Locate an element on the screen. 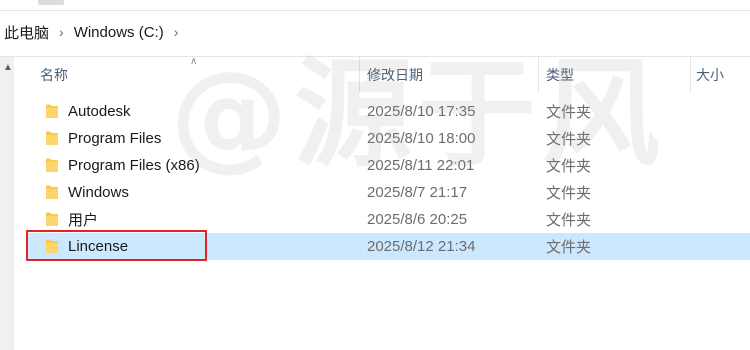 The height and width of the screenshot is (350, 750). file-row-program-files-x86: Program Files (x86) 2025/8/11 22:01 文件夹 is located at coordinates (388, 165).